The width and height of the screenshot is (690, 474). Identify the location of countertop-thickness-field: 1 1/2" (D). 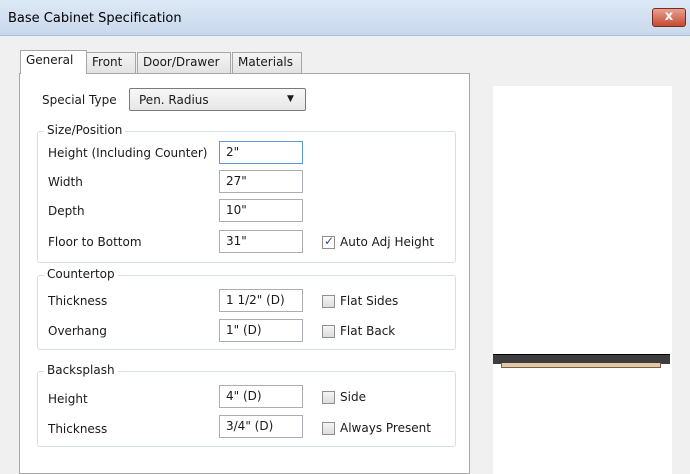
(261, 300).